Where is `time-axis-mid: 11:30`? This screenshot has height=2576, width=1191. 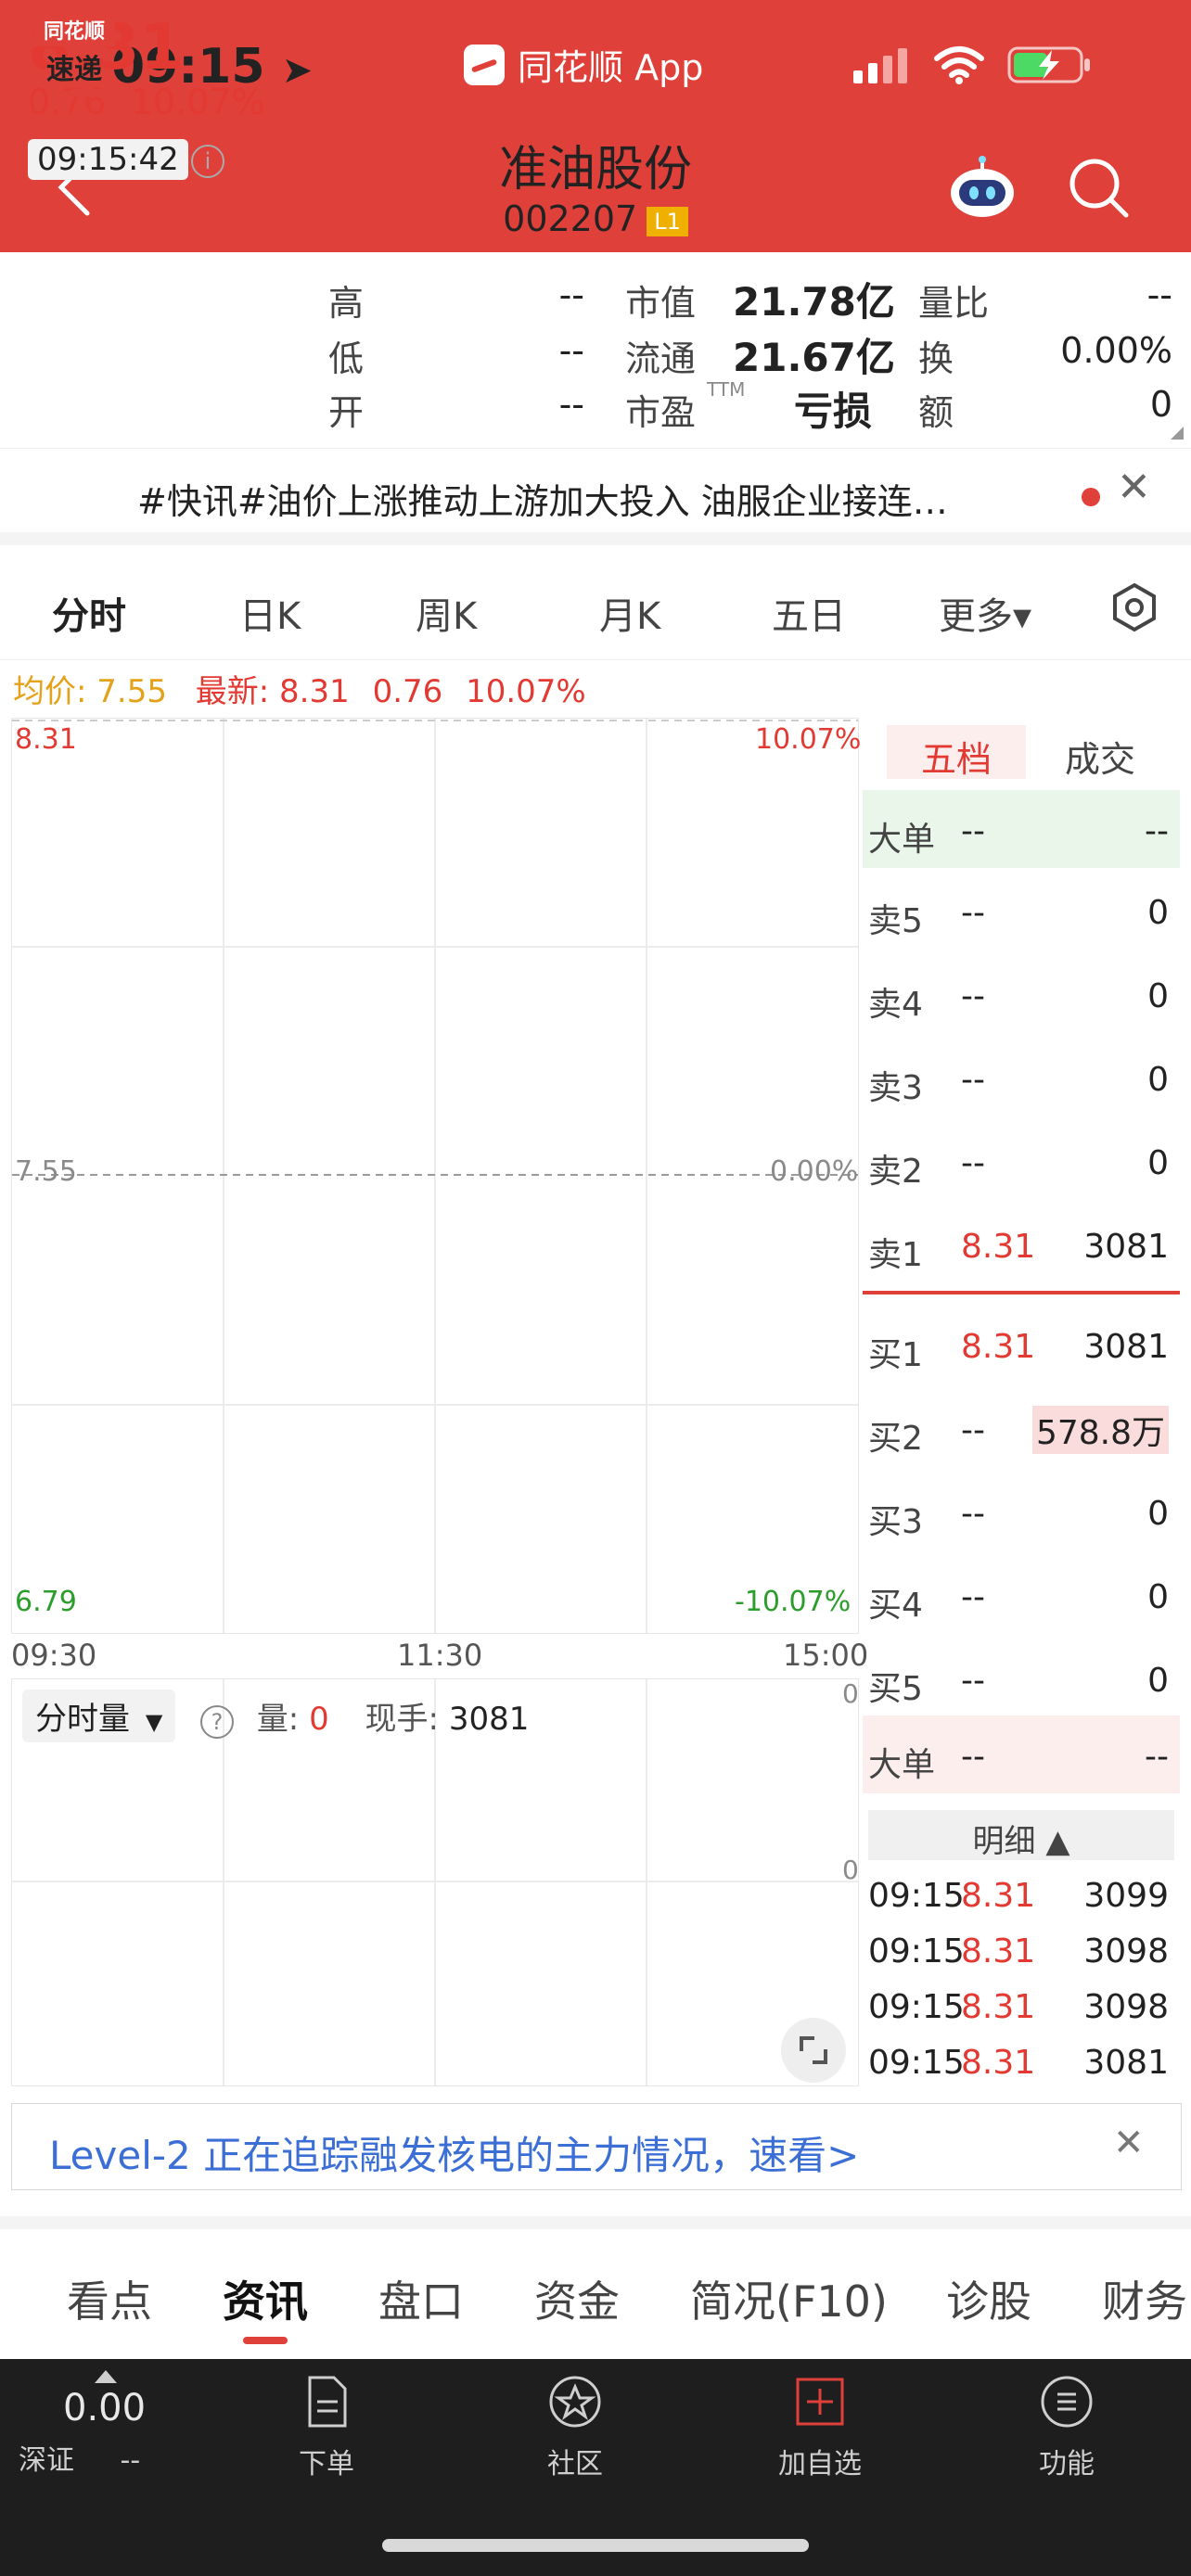 time-axis-mid: 11:30 is located at coordinates (440, 1655).